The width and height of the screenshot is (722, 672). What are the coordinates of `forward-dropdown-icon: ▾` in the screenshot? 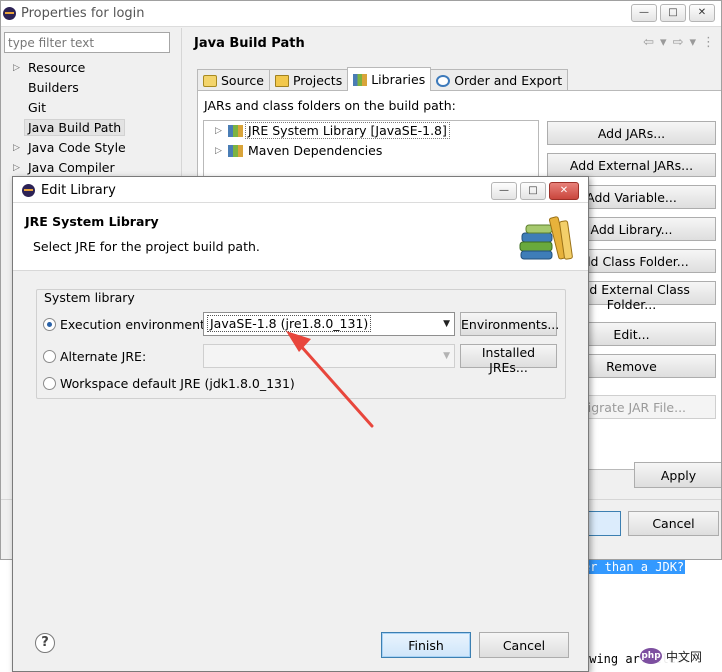 It's located at (692, 42).